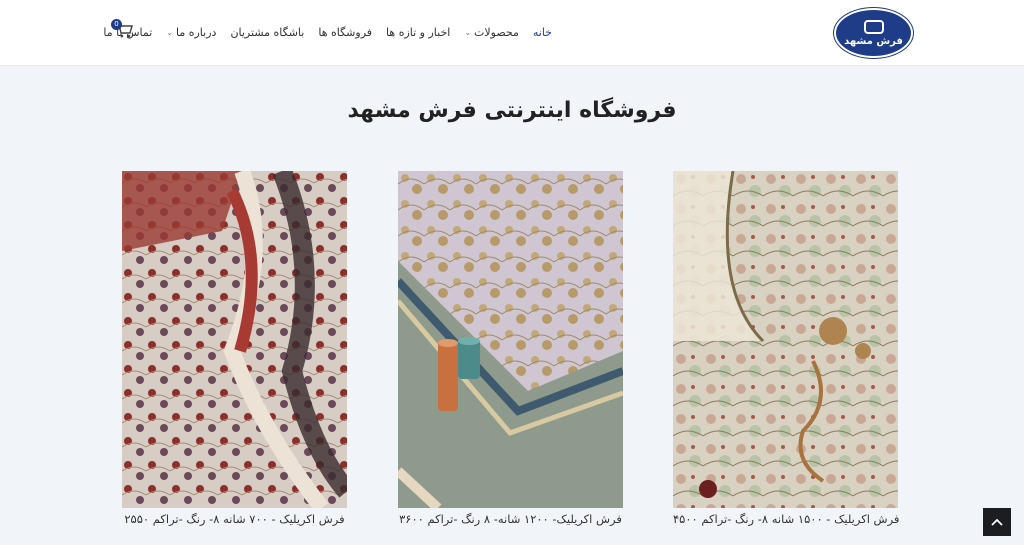  I want to click on logo-emblem-icon, so click(873, 26).